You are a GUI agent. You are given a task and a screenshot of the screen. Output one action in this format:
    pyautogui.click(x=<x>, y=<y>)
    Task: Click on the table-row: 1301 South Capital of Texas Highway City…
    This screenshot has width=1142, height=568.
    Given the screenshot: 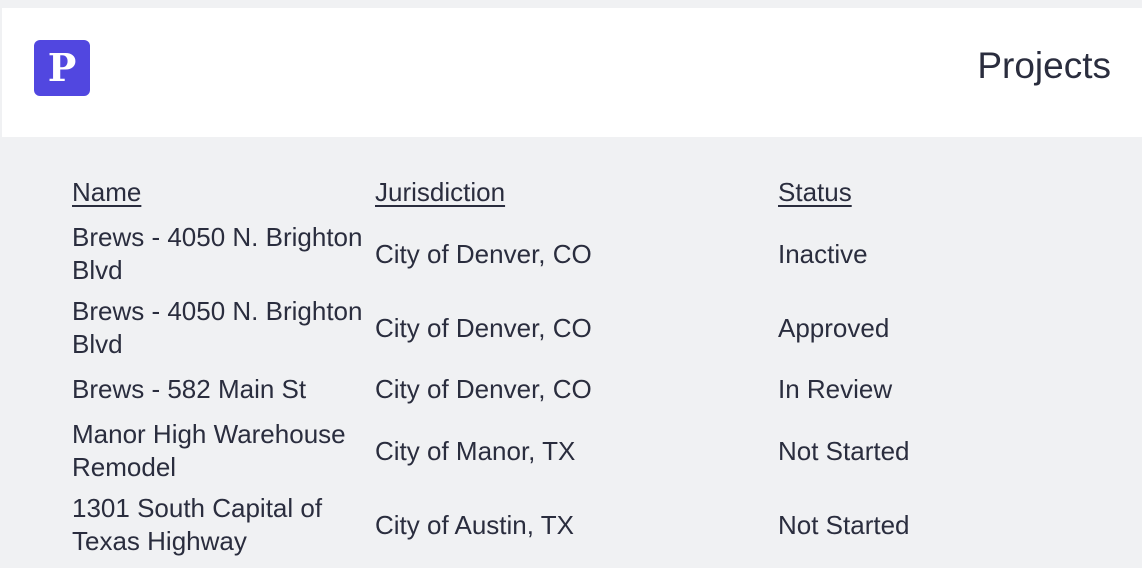 What is the action you would take?
    pyautogui.click(x=572, y=525)
    